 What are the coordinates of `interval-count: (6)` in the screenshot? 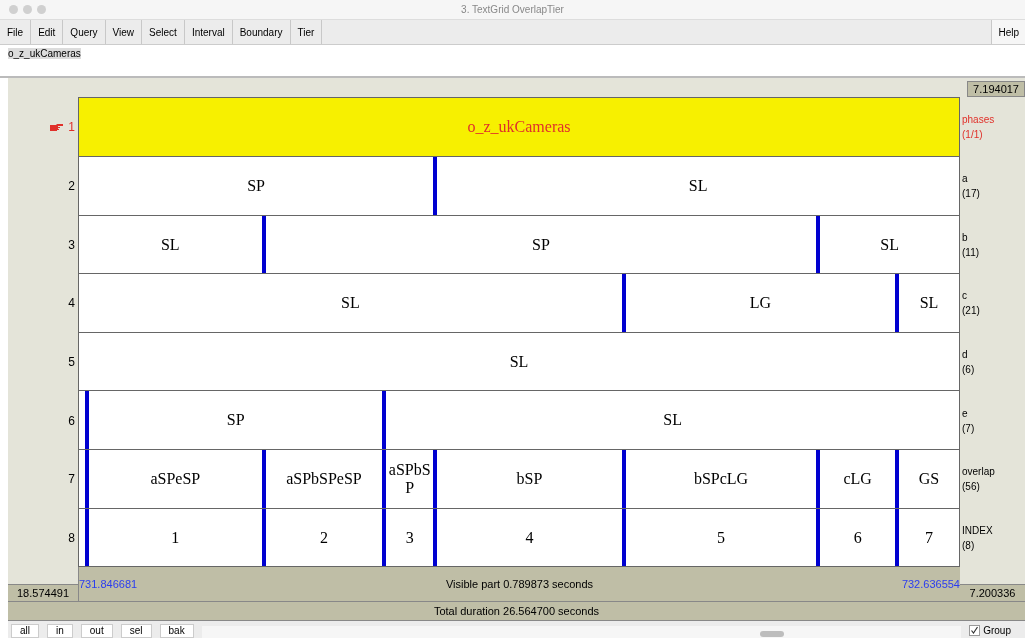 It's located at (969, 370).